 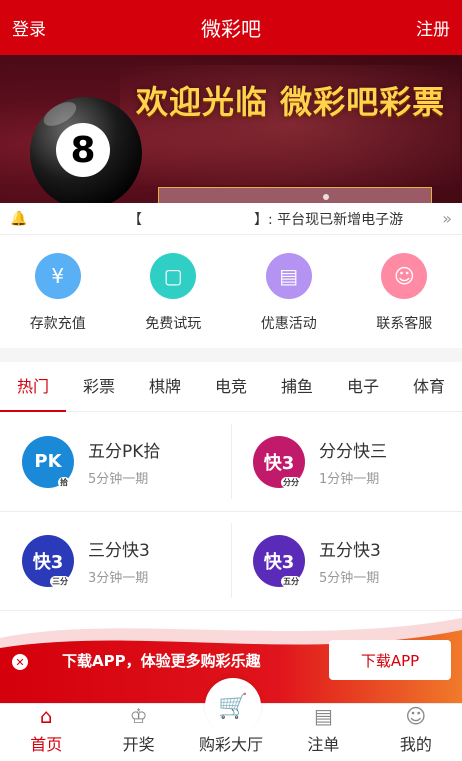 What do you see at coordinates (118, 578) in the screenshot?
I see `game-period: 3分钟一期` at bounding box center [118, 578].